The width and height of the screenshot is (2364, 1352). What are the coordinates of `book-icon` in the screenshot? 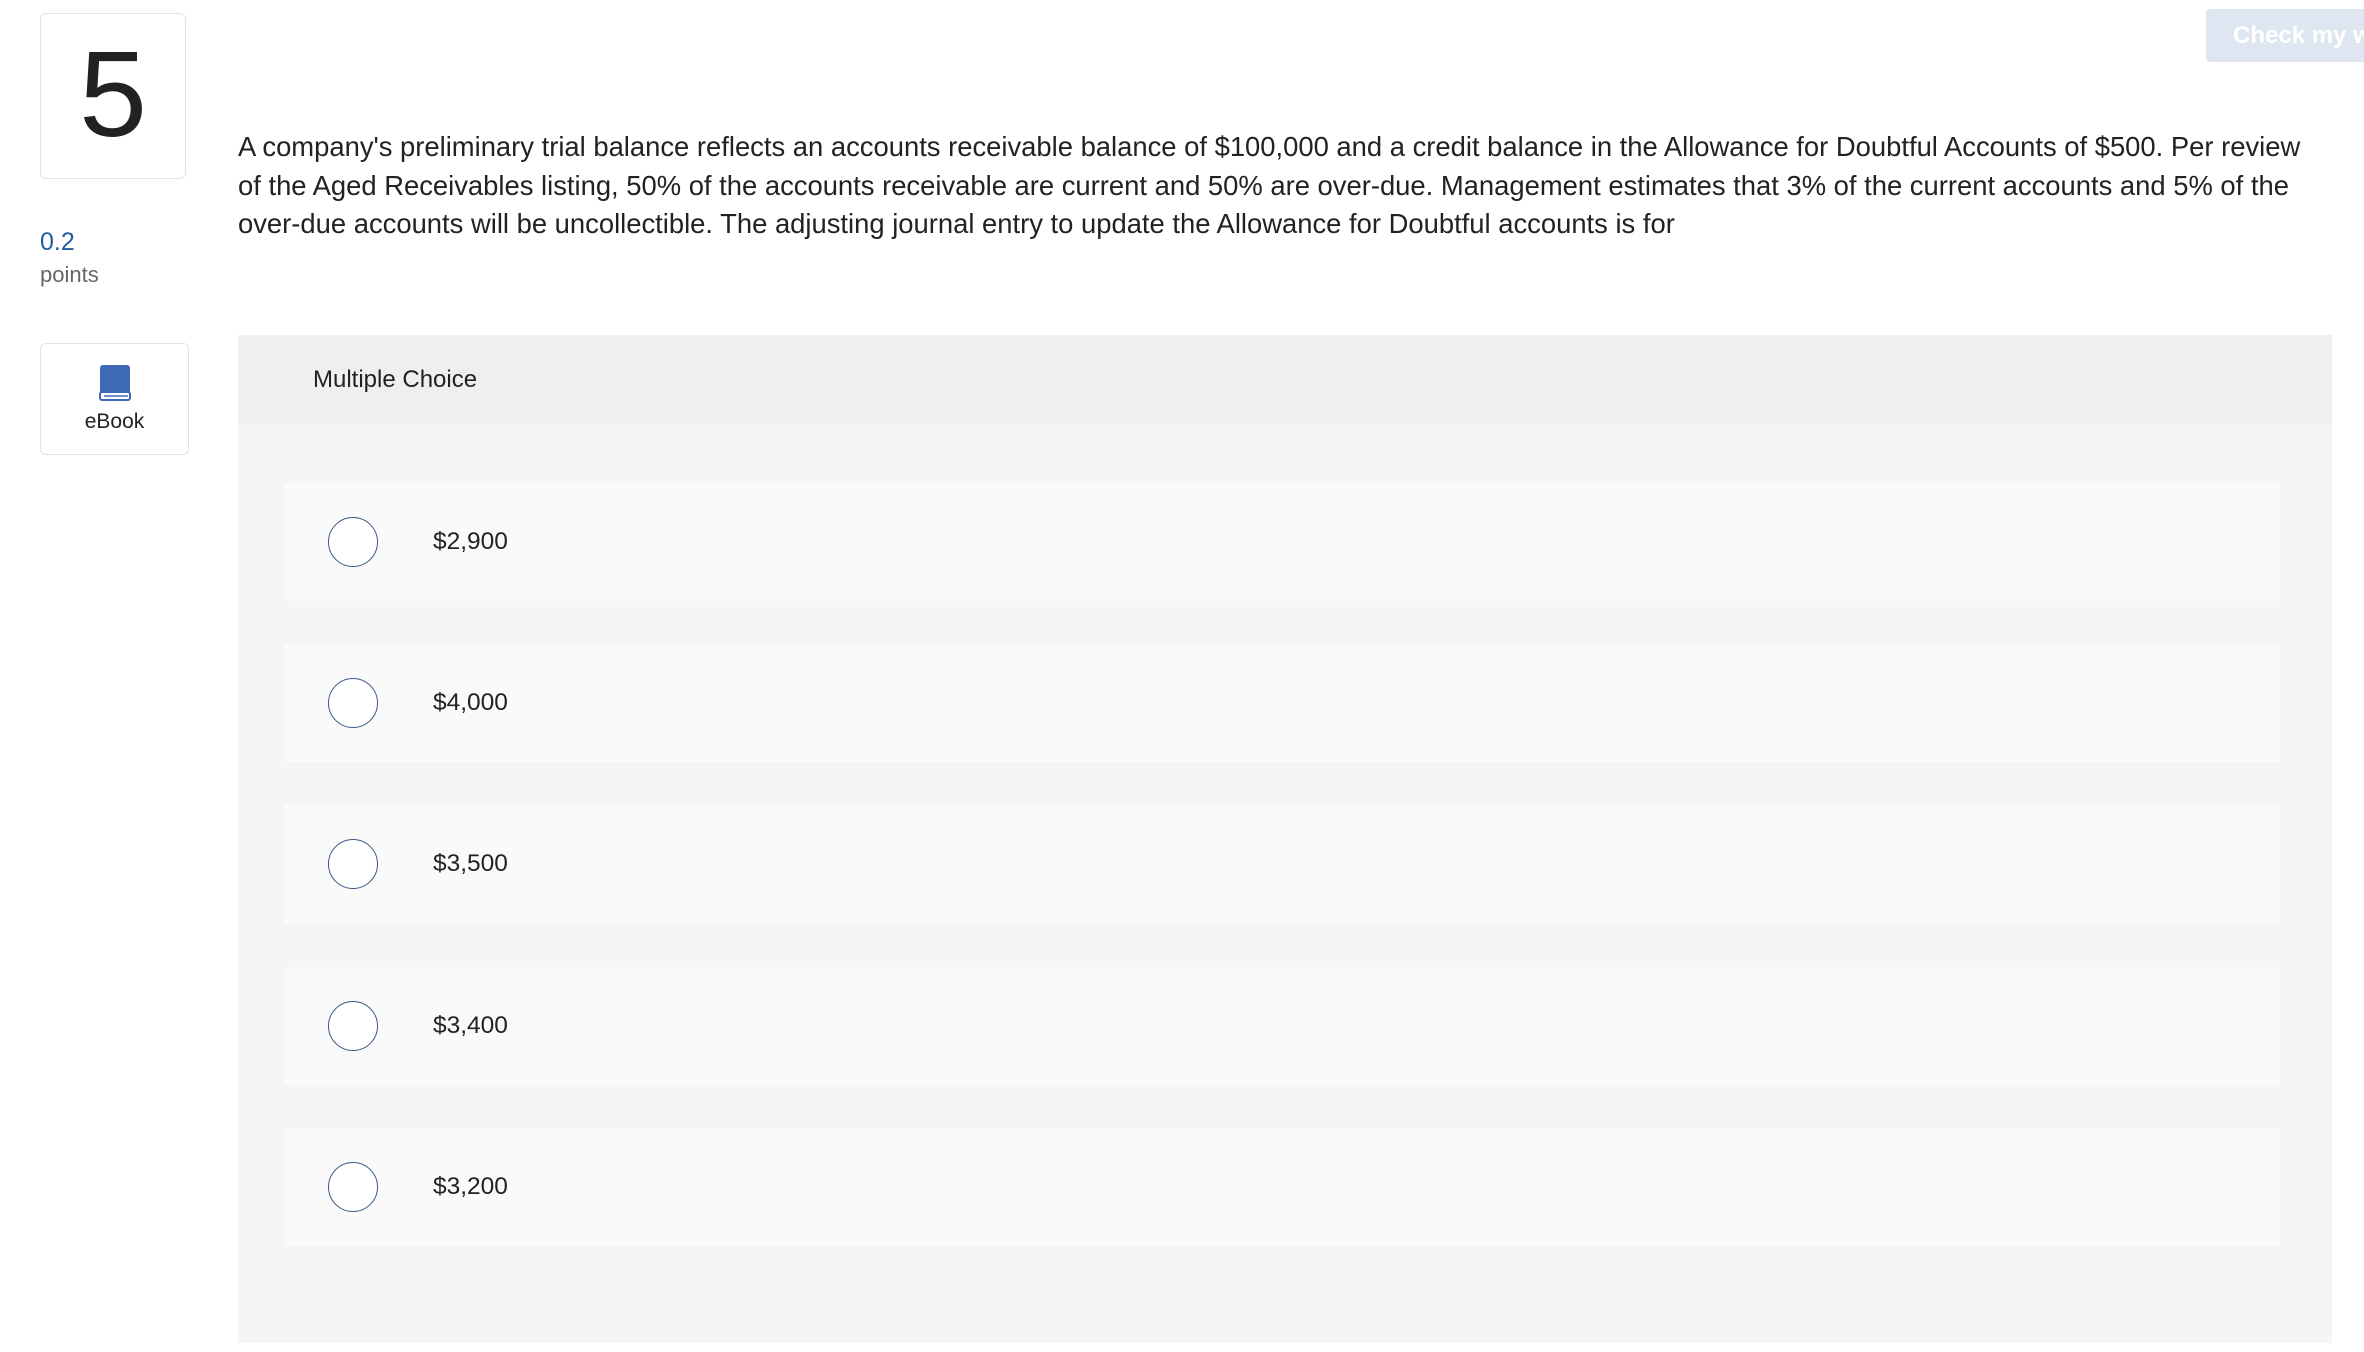 It's located at (114, 383).